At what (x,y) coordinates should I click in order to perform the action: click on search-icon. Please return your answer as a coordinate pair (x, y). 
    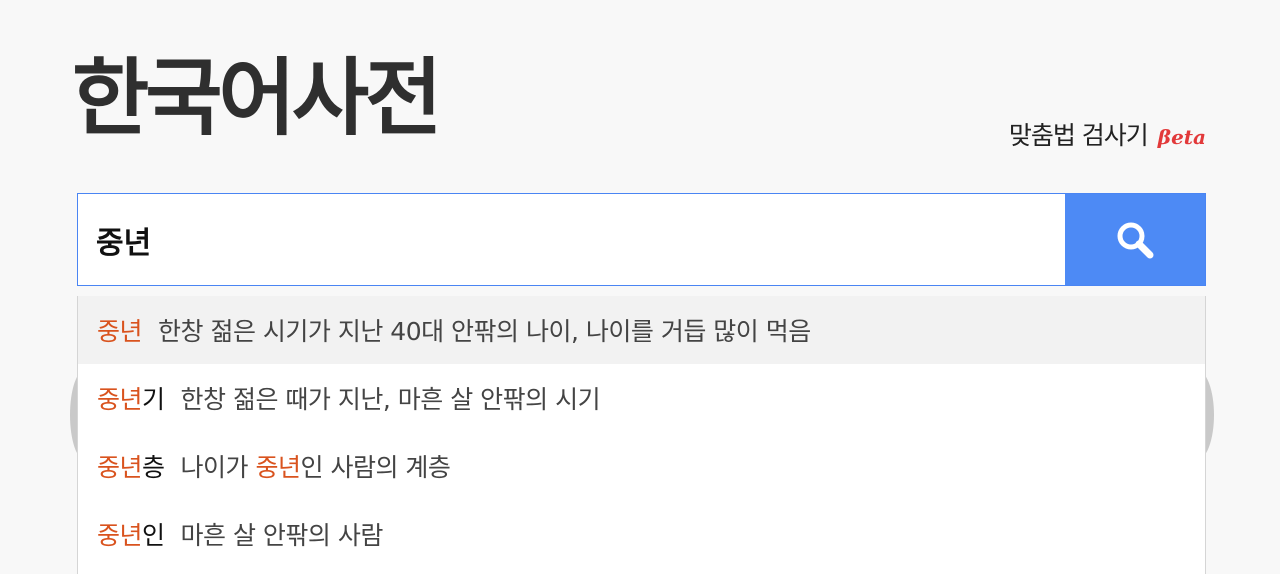
    Looking at the image, I should click on (1135, 240).